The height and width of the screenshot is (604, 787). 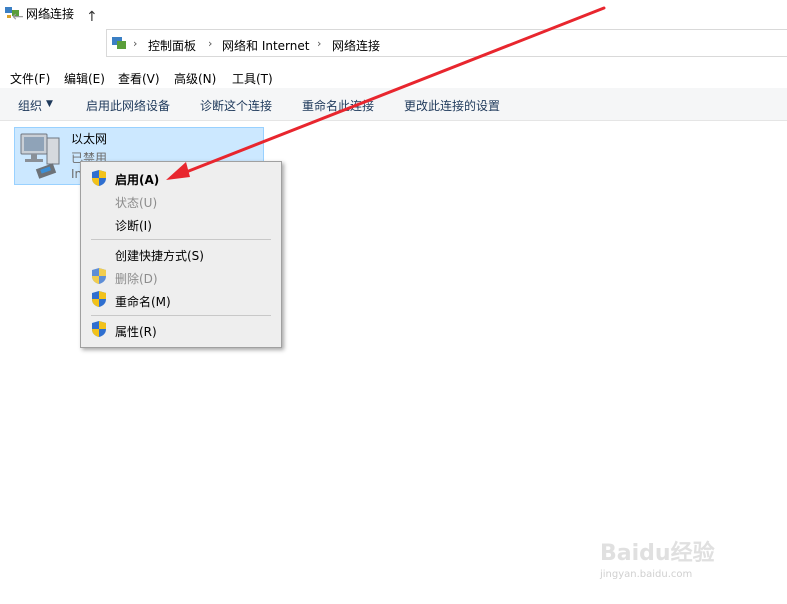 What do you see at coordinates (136, 278) in the screenshot?
I see `menu-item-delete: 删除(D)` at bounding box center [136, 278].